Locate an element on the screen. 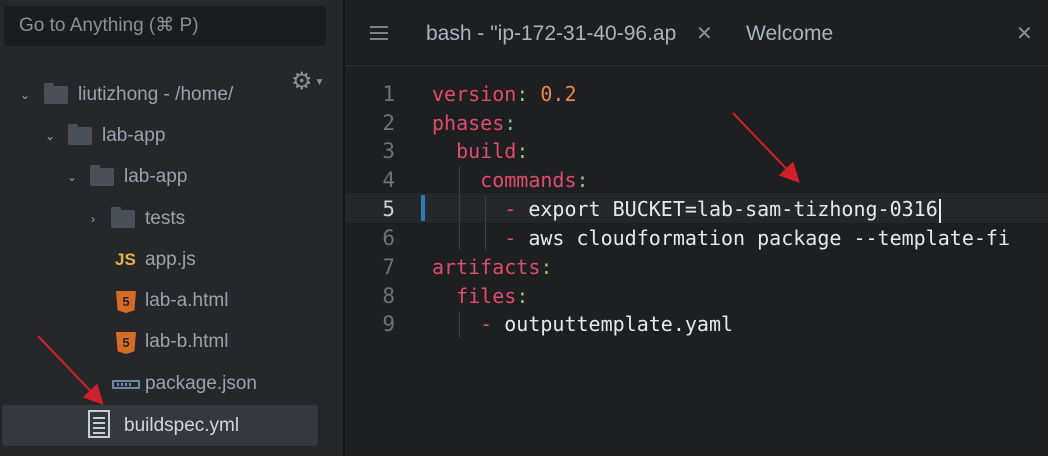  annotation-arrow-file is located at coordinates (70, 370).